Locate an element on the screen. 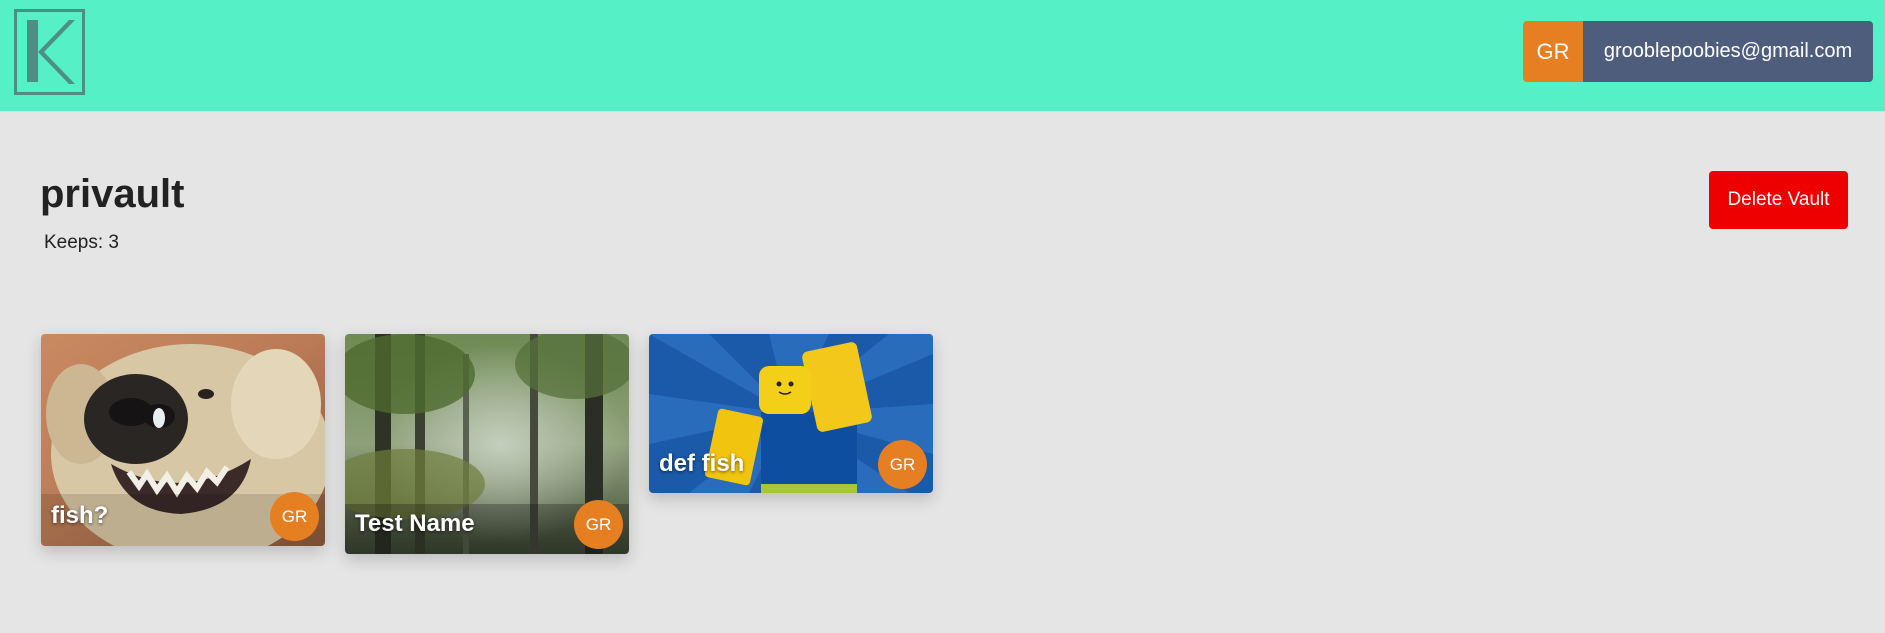 This screenshot has width=1885, height=633. account-email: grooblepoobies@gmail.com is located at coordinates (1728, 51).